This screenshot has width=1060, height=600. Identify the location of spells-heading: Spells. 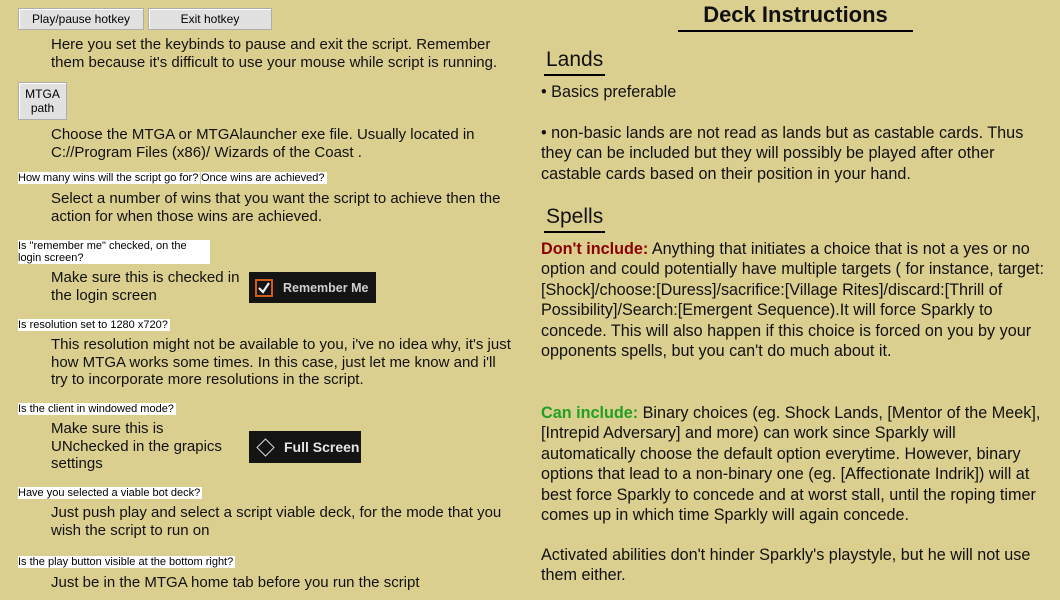
(575, 219).